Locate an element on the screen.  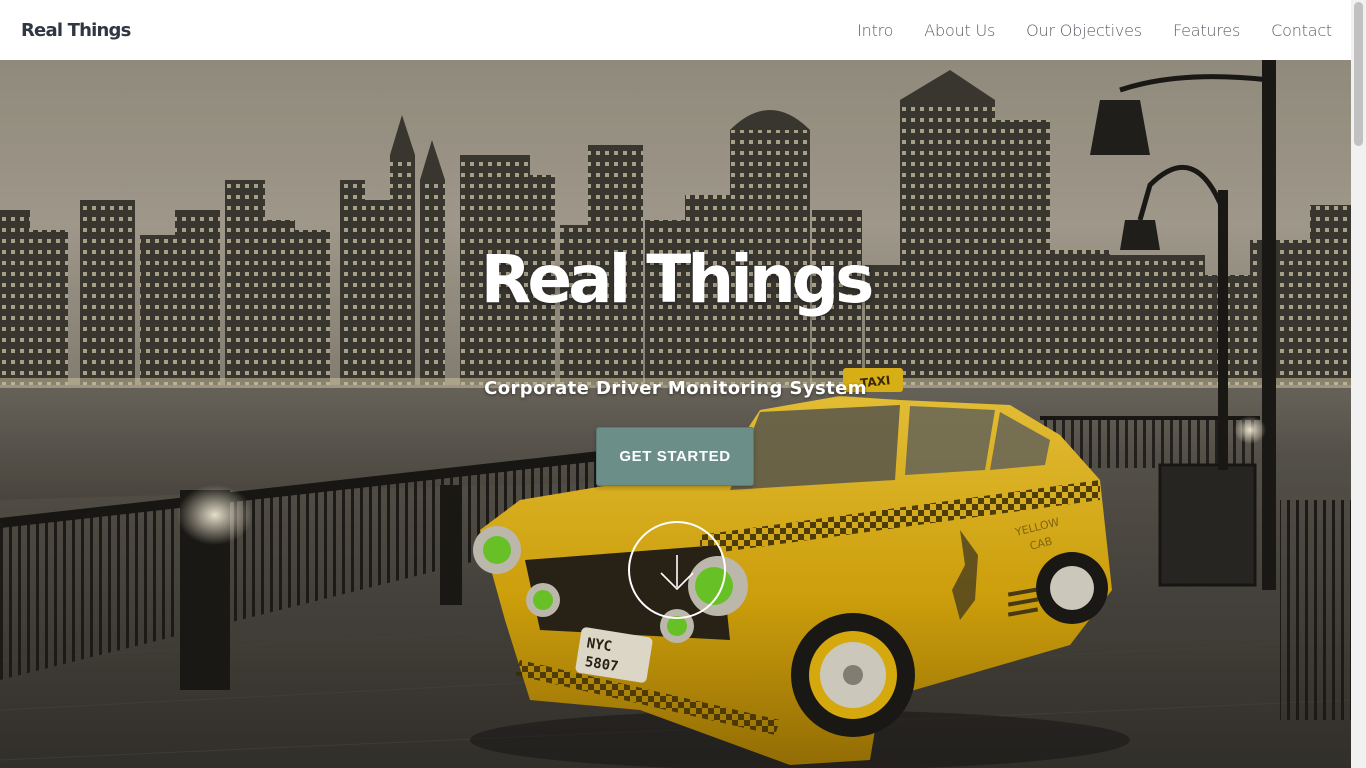
hero-subtitle: Corporate Driver Monitoring System is located at coordinates (675, 388).